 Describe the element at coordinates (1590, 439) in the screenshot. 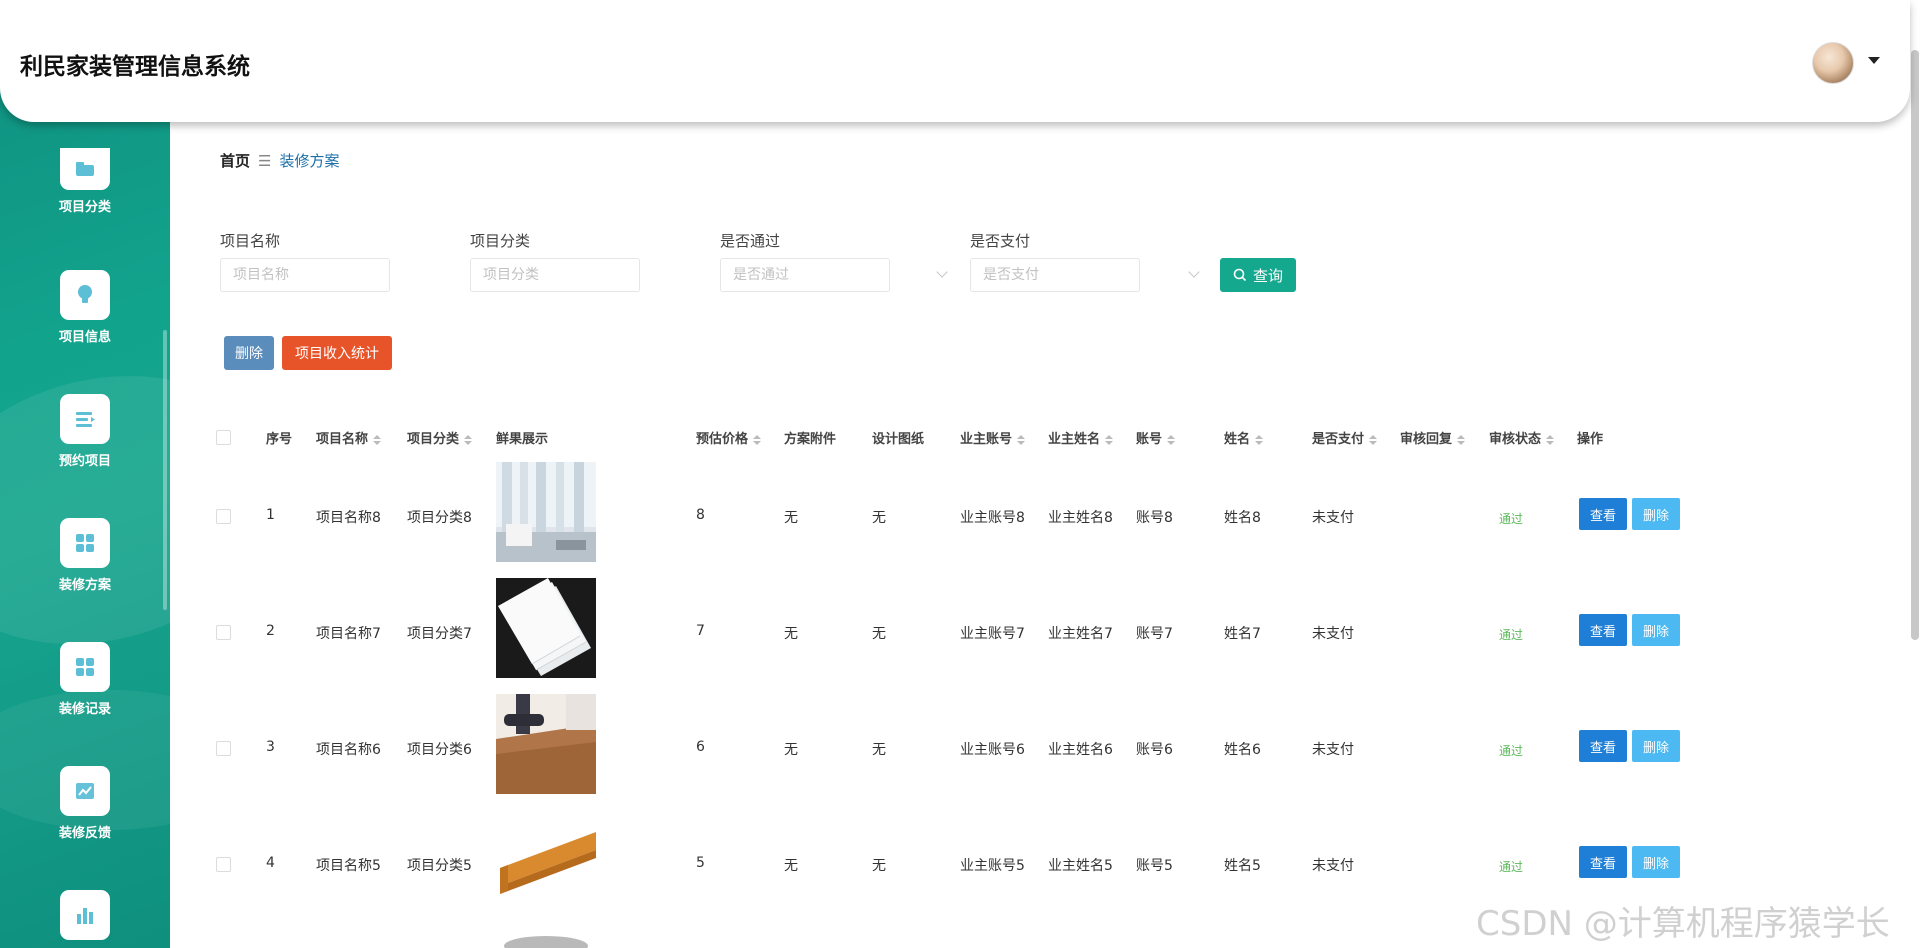

I see `col-actions: 操作` at that location.